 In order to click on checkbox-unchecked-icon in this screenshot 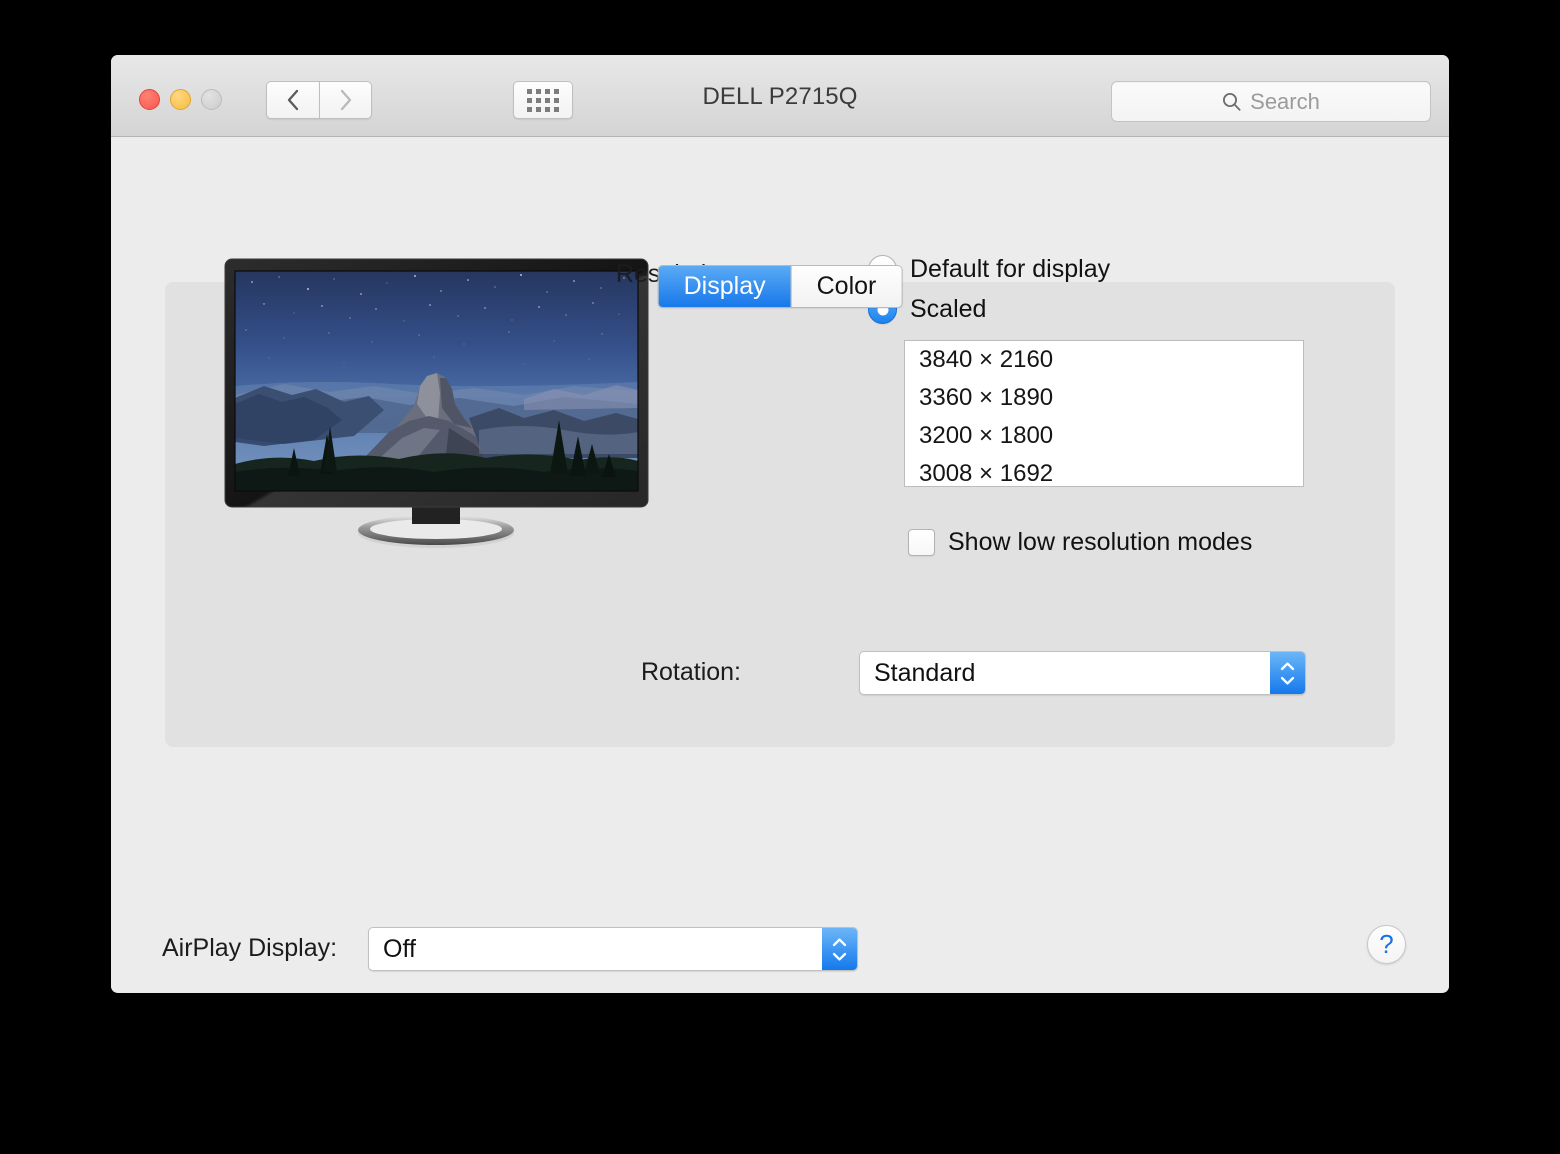, I will do `click(921, 542)`.